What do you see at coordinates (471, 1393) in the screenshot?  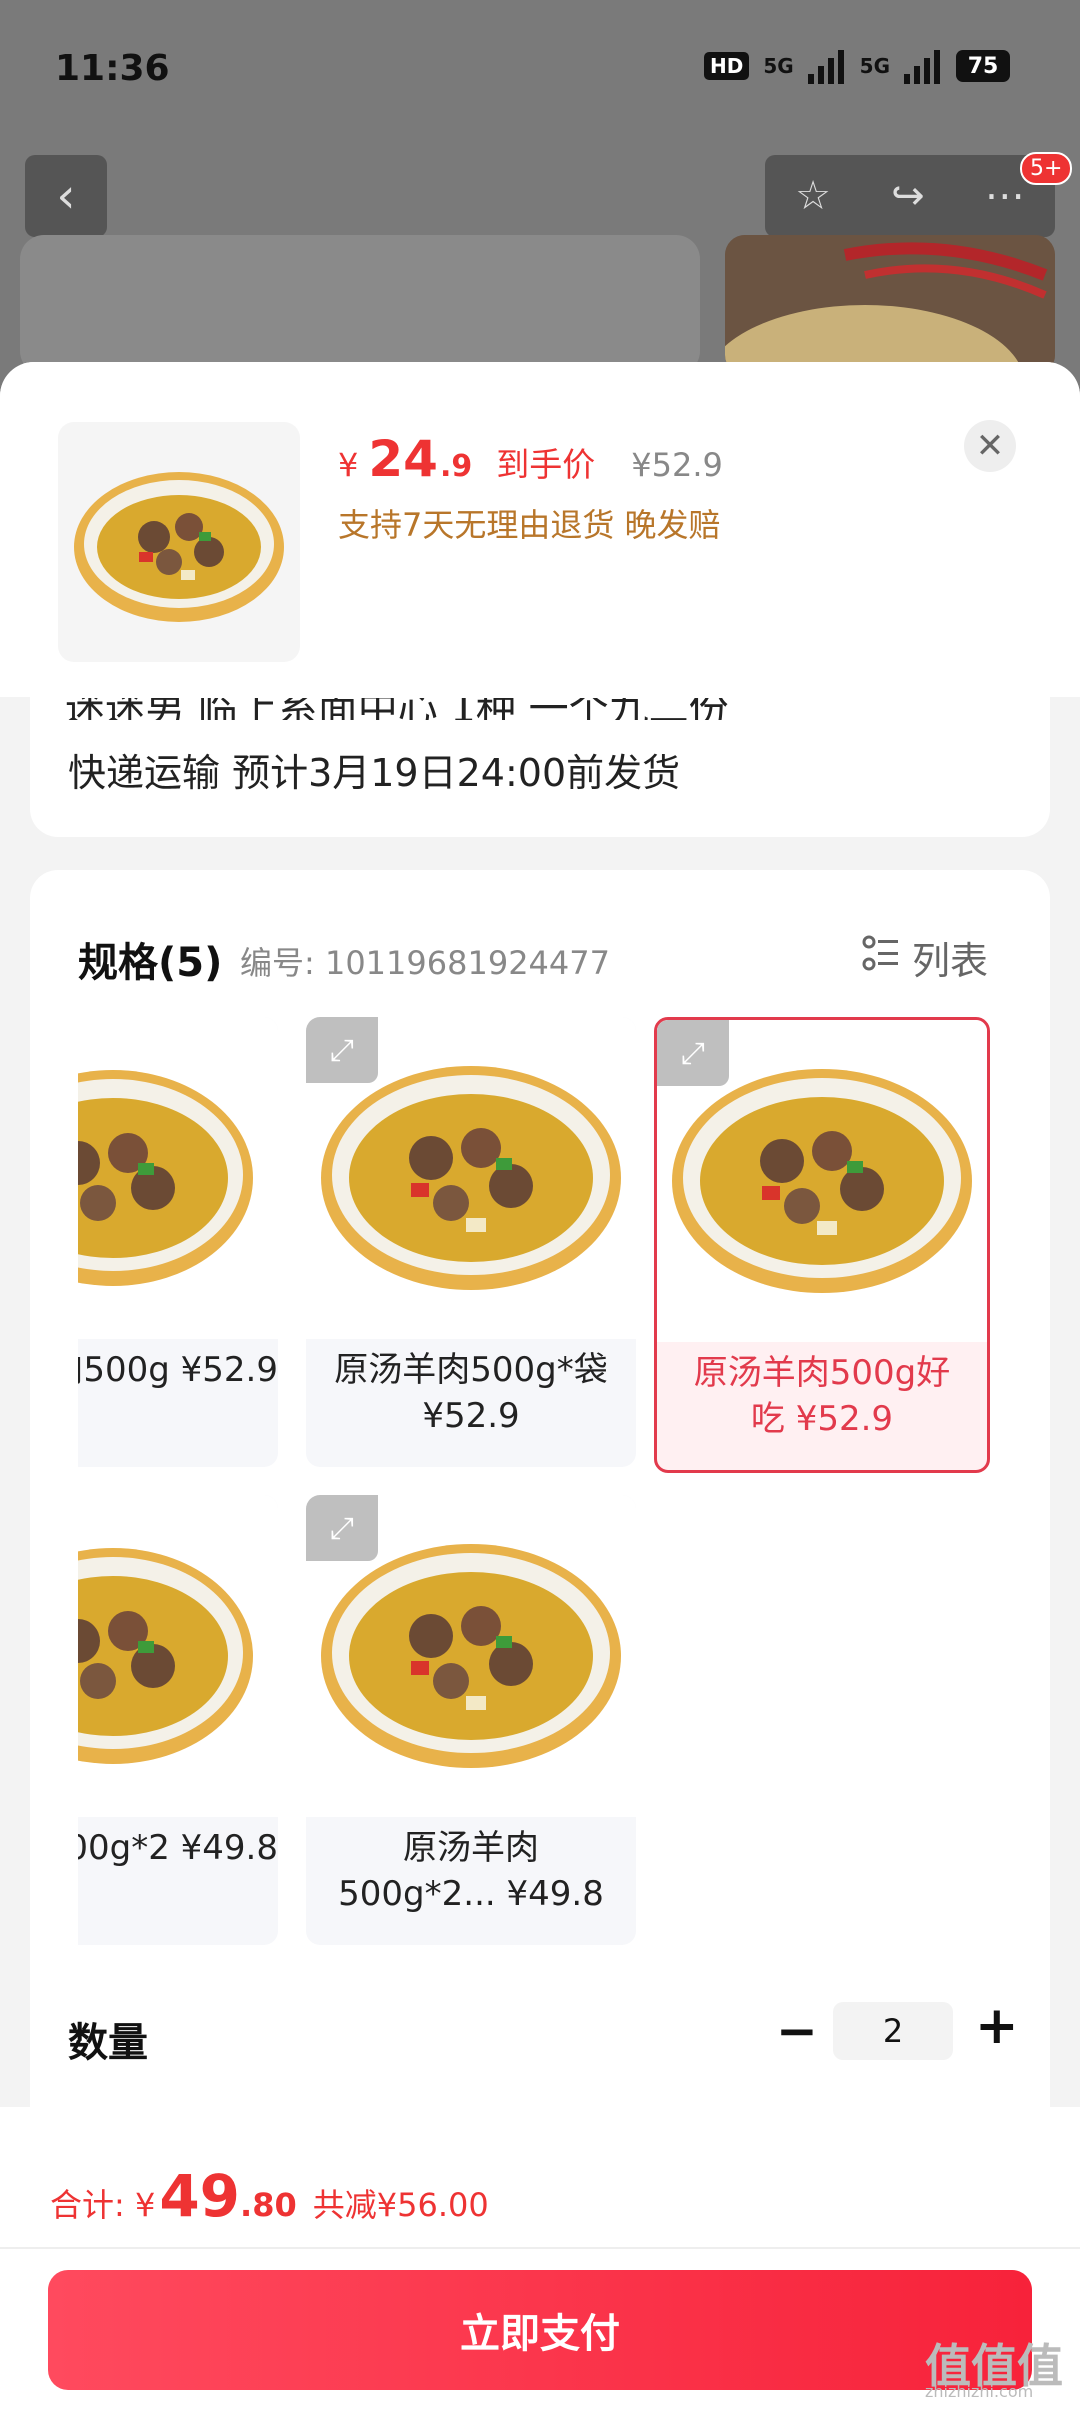 I see `spec-option-label: 原汤羊肉500g*袋 ¥52.9` at bounding box center [471, 1393].